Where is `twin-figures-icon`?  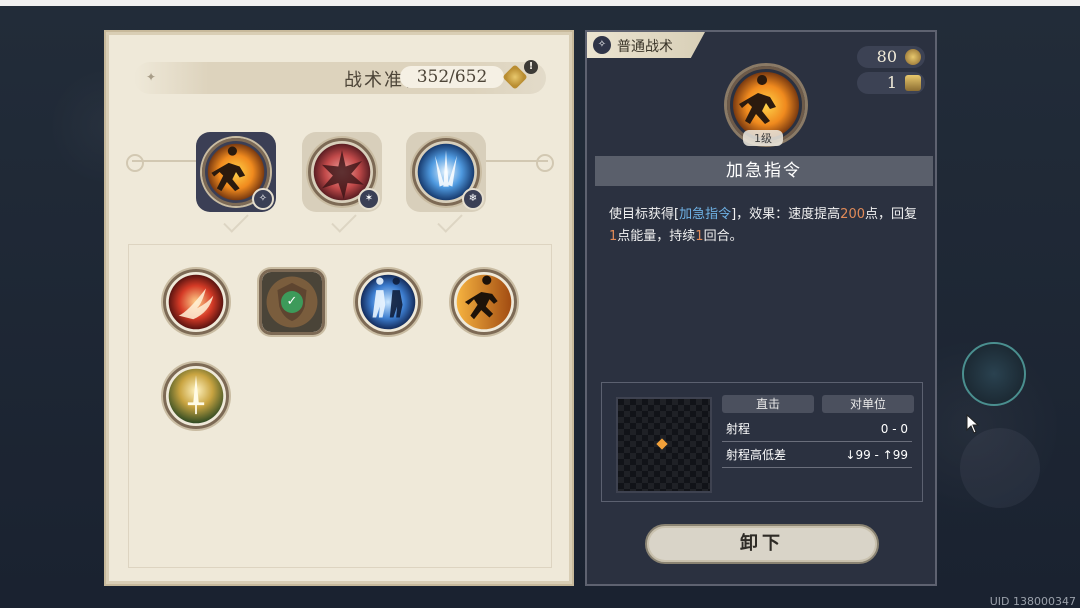 twin-figures-icon is located at coordinates (388, 302).